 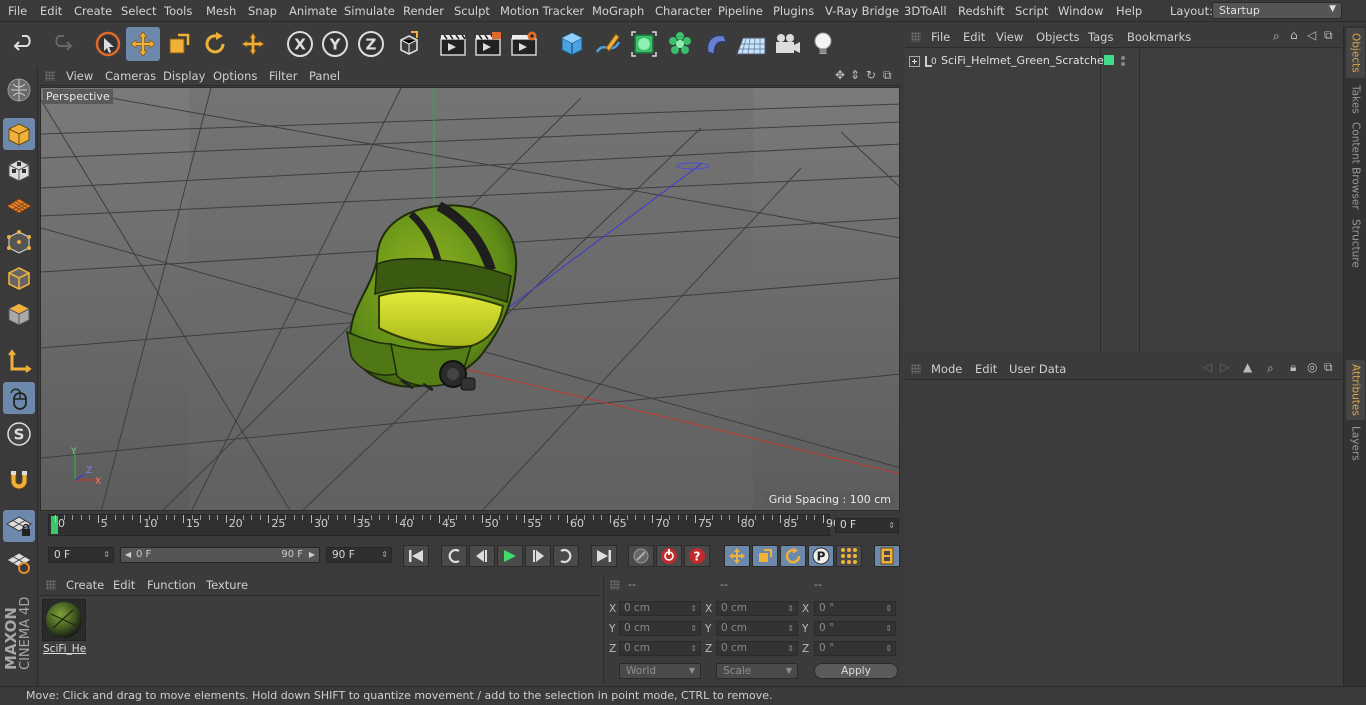 What do you see at coordinates (1355, 53) in the screenshot?
I see `tab-objects: Objects` at bounding box center [1355, 53].